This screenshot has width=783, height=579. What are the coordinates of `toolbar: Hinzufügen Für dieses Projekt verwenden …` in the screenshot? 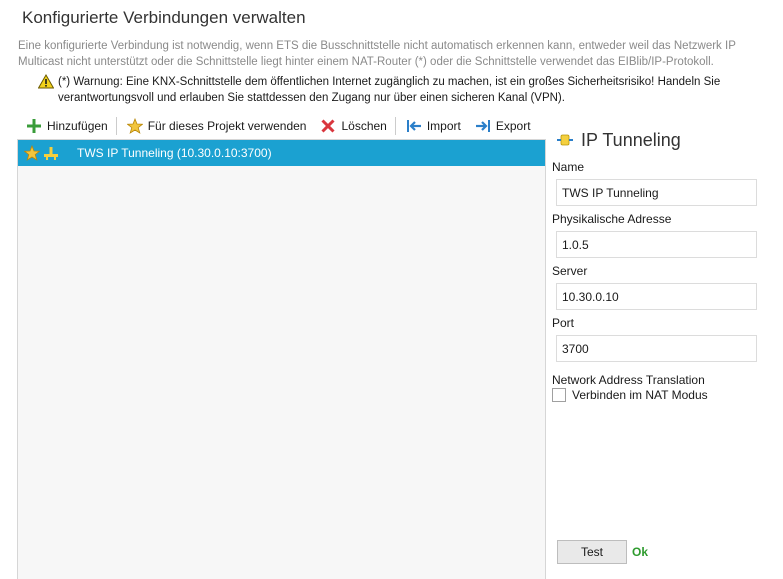 It's located at (277, 126).